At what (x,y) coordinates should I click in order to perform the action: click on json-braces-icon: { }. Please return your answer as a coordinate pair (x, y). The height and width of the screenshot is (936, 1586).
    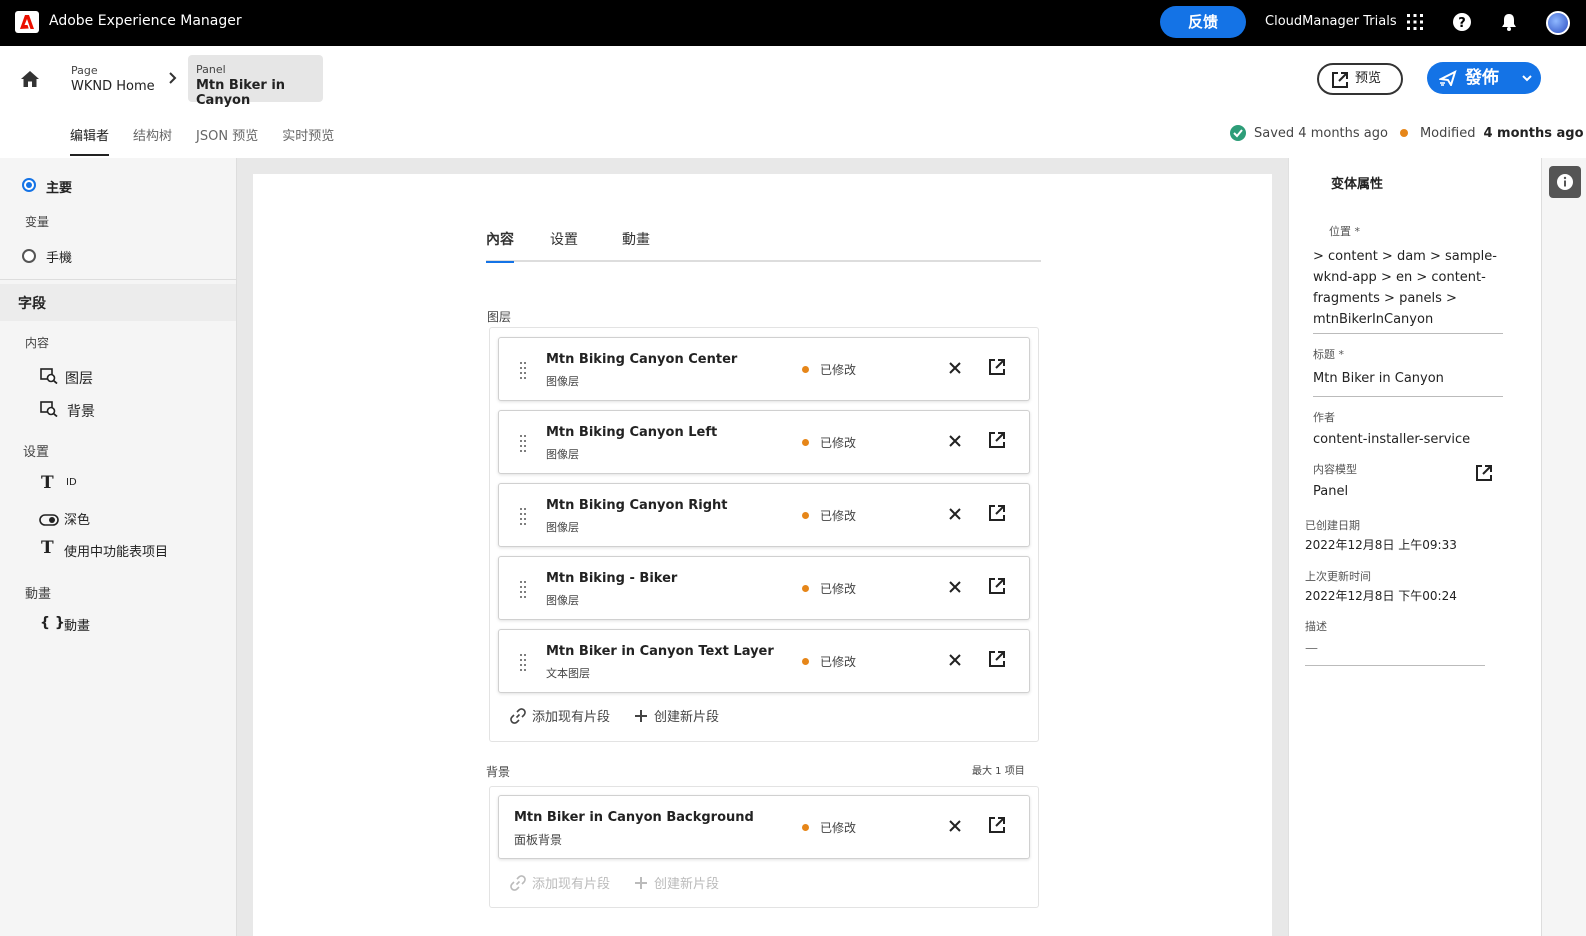
    Looking at the image, I should click on (52, 623).